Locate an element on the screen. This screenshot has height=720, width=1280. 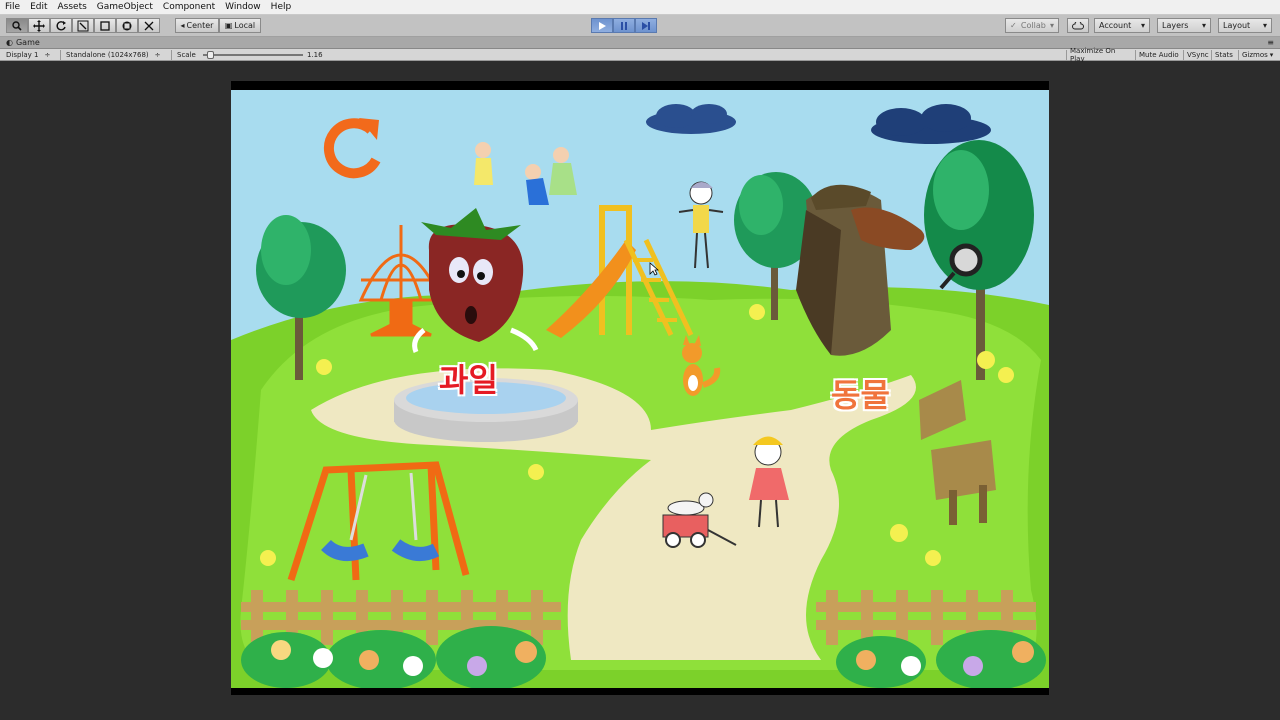
scale-label: Scale is located at coordinates (186, 55).